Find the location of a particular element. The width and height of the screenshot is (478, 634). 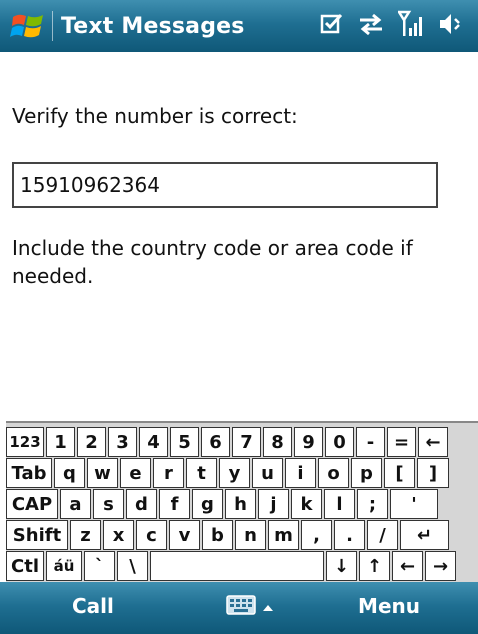

key-arrow-down: ↓ is located at coordinates (341, 566).